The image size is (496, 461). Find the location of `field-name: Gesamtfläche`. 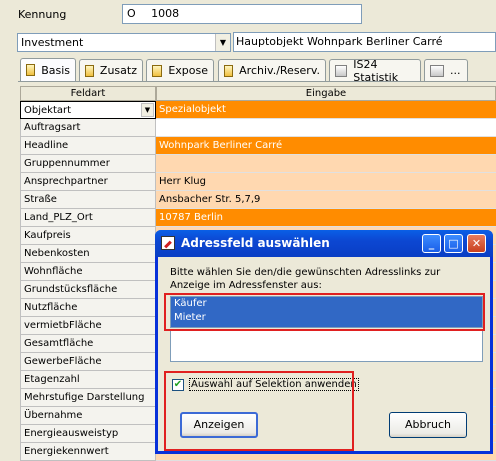

field-name: Gesamtfläche is located at coordinates (59, 343).